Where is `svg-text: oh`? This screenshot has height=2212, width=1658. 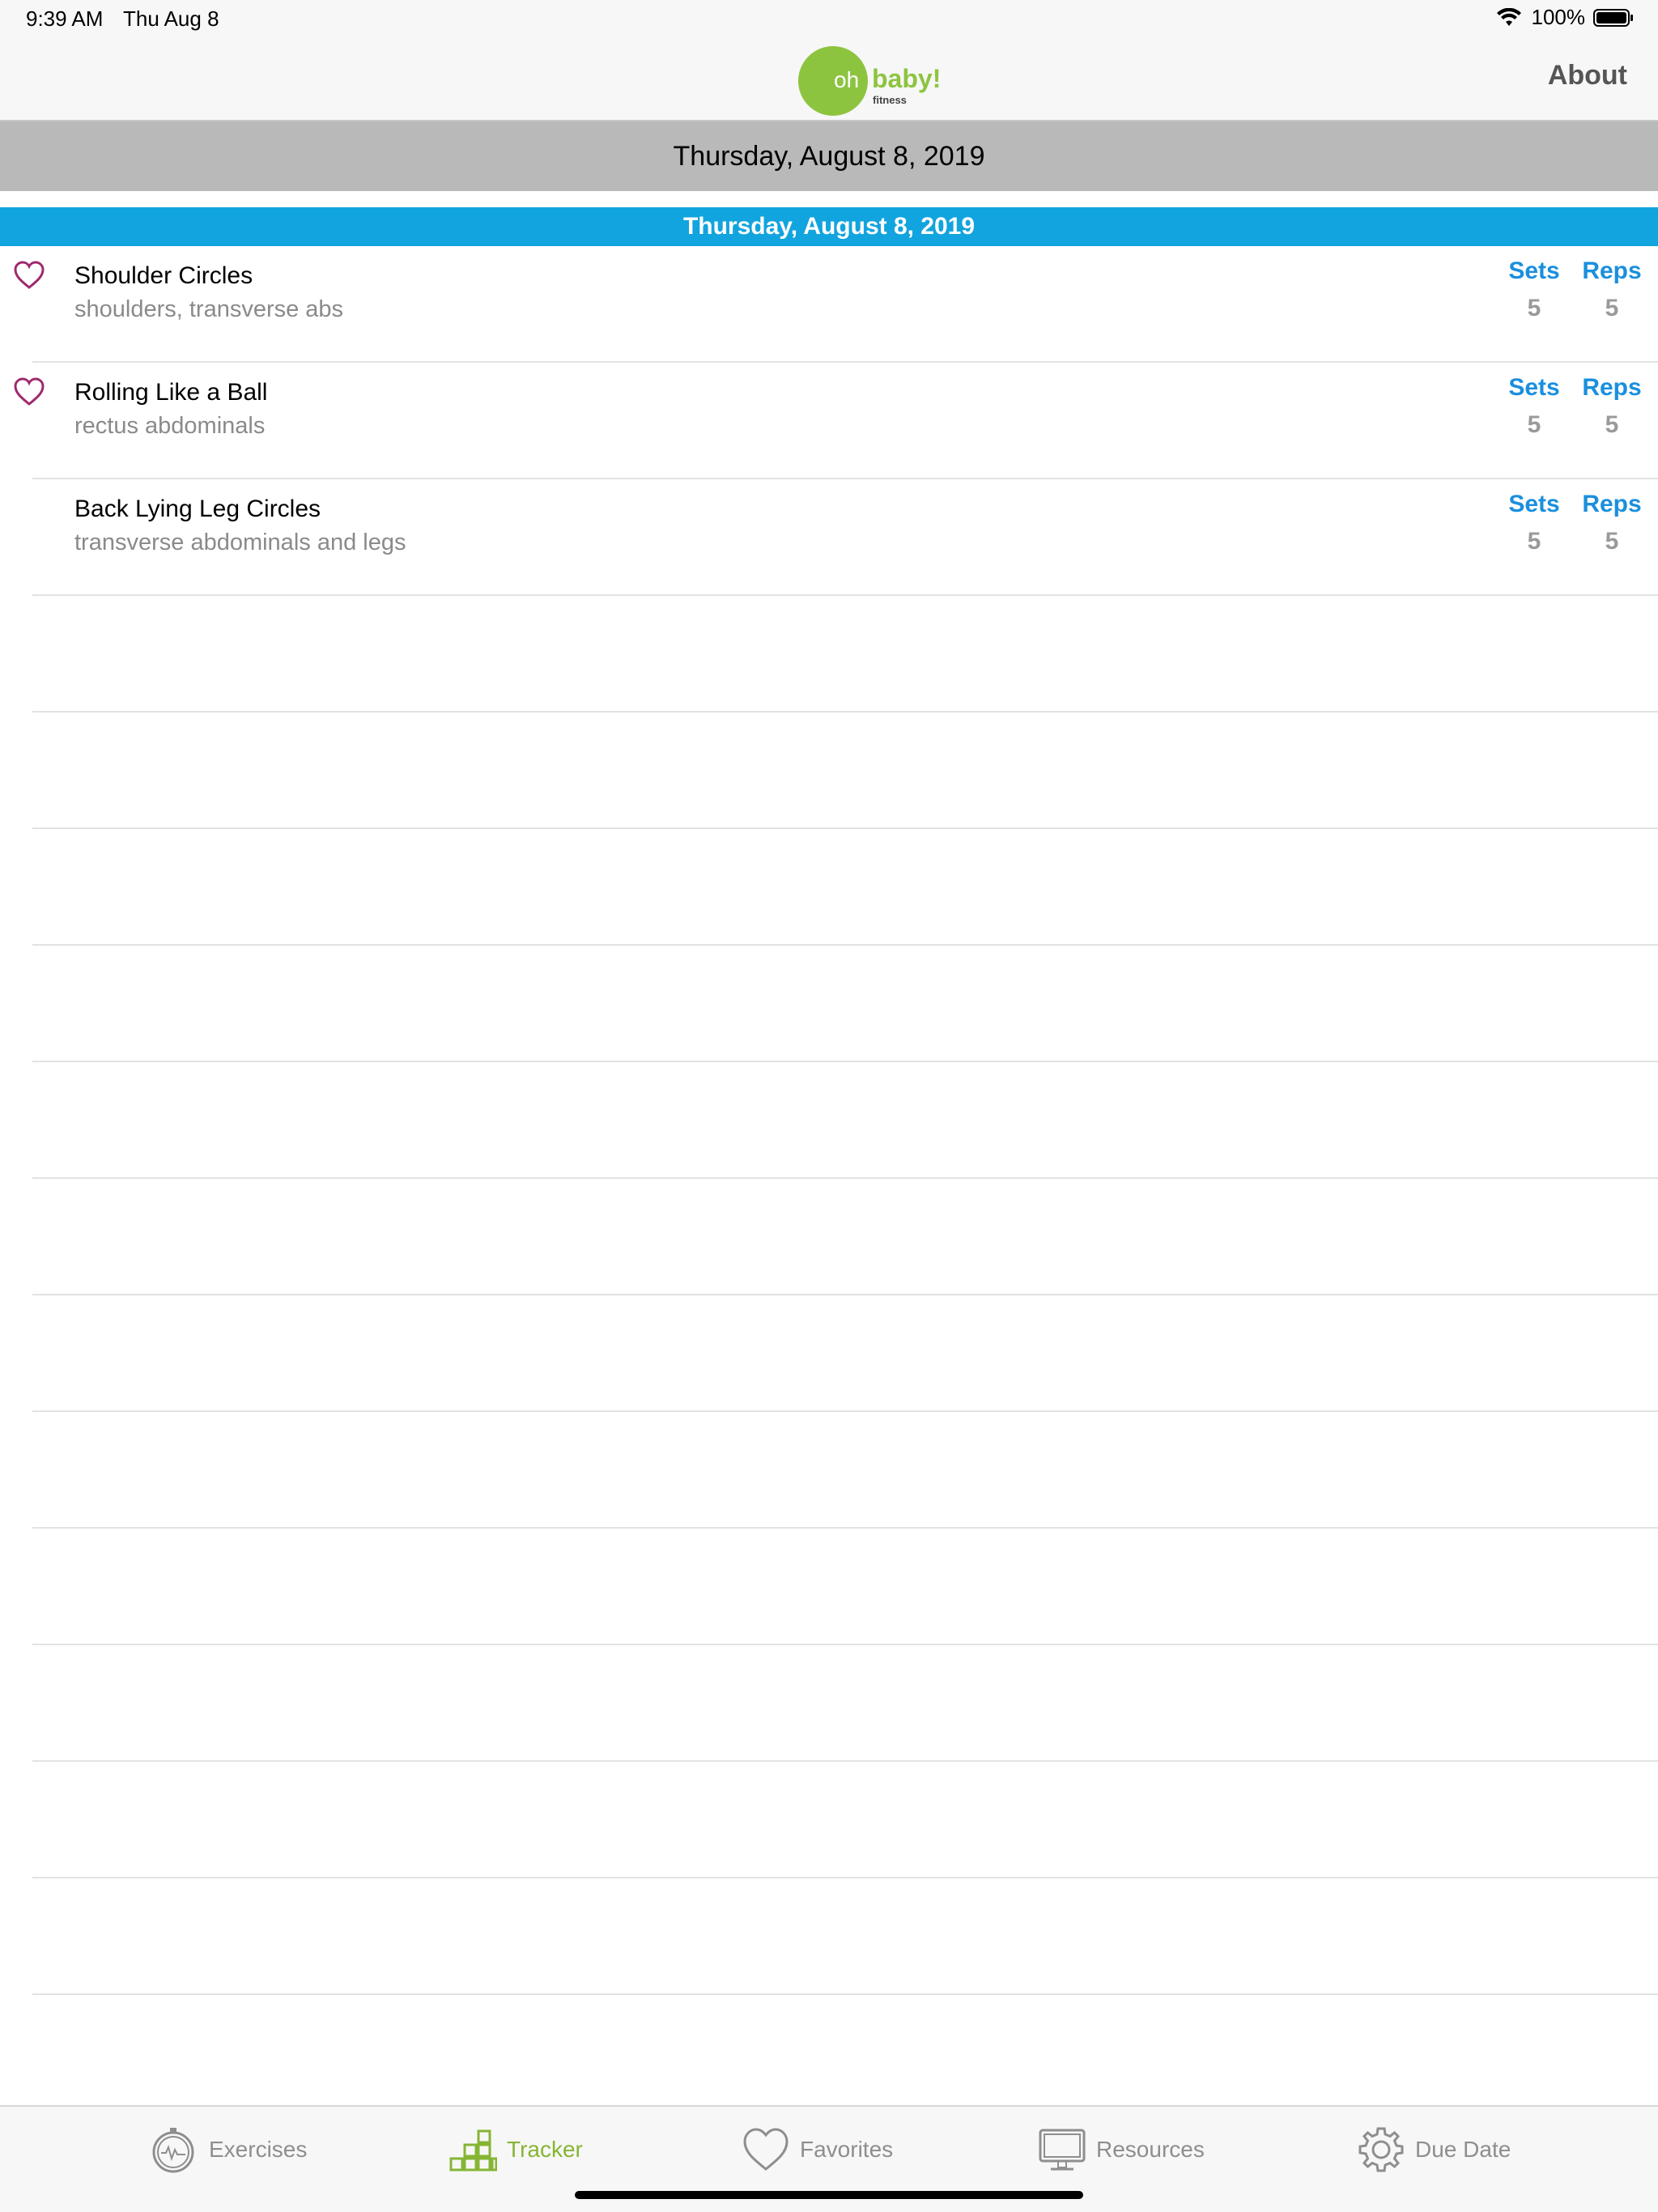 svg-text: oh is located at coordinates (846, 79).